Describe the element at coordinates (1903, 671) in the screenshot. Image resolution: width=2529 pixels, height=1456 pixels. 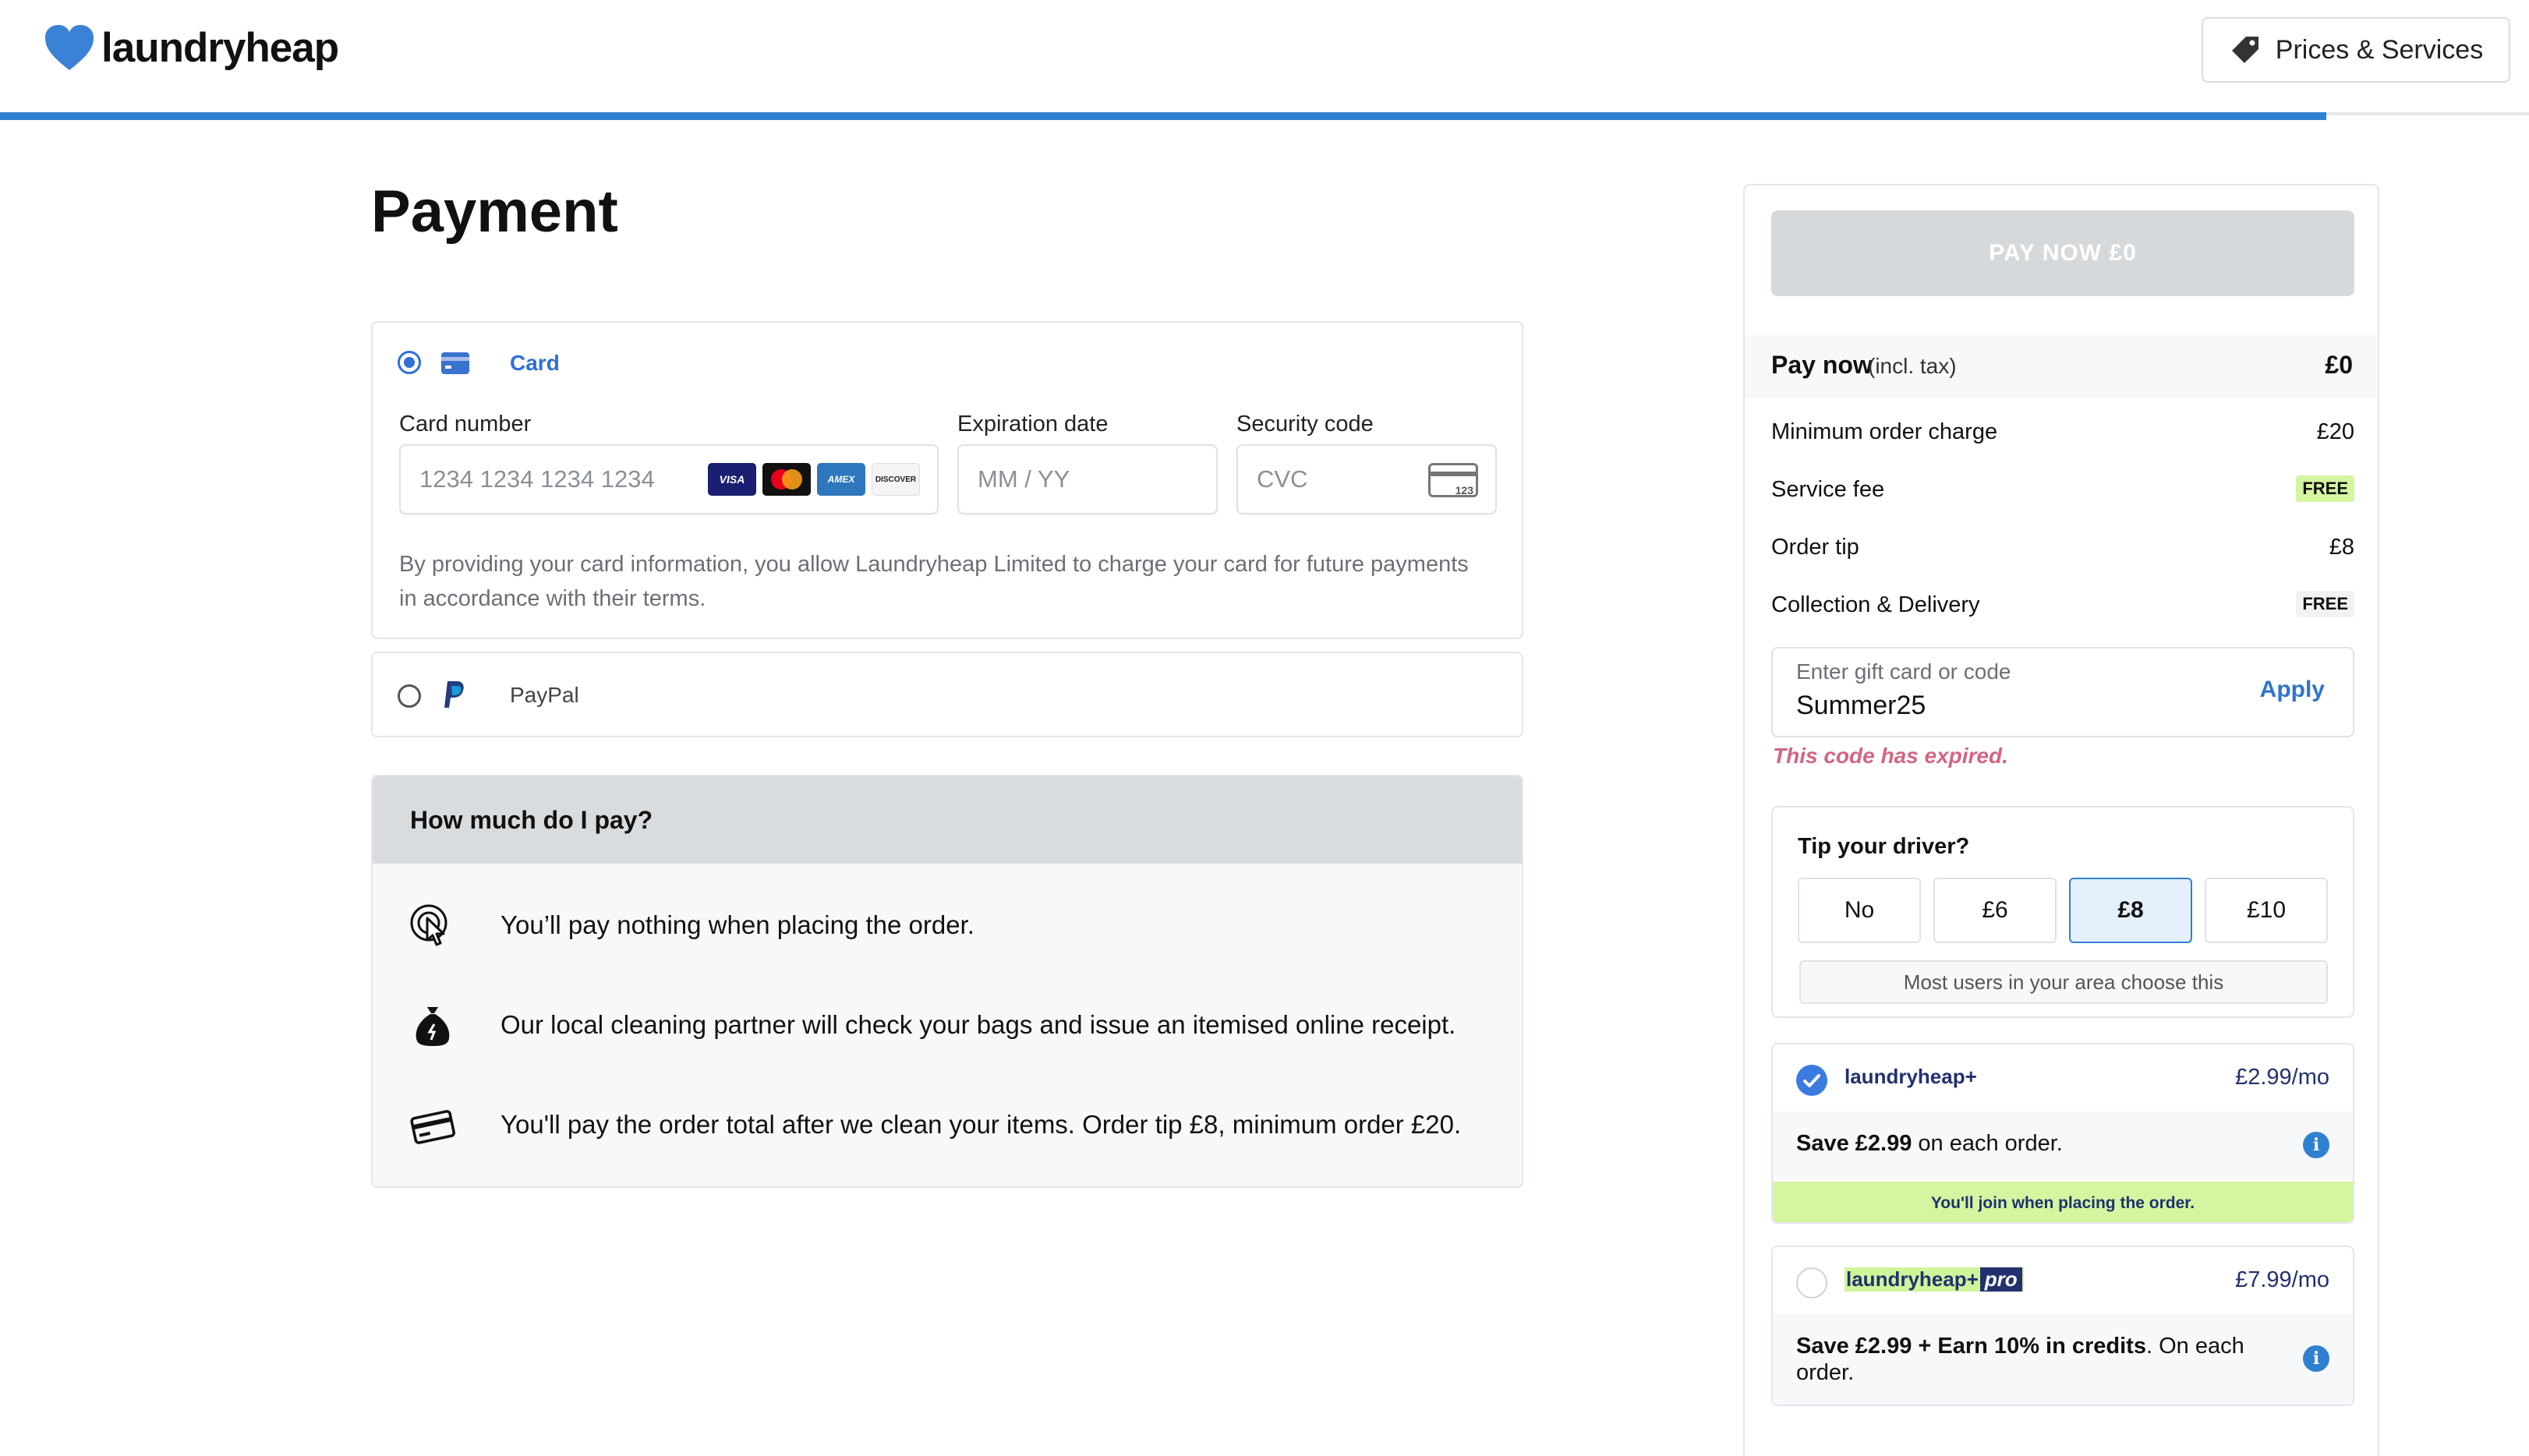
I see `gift-code-placeholder: Enter gift card or code` at that location.